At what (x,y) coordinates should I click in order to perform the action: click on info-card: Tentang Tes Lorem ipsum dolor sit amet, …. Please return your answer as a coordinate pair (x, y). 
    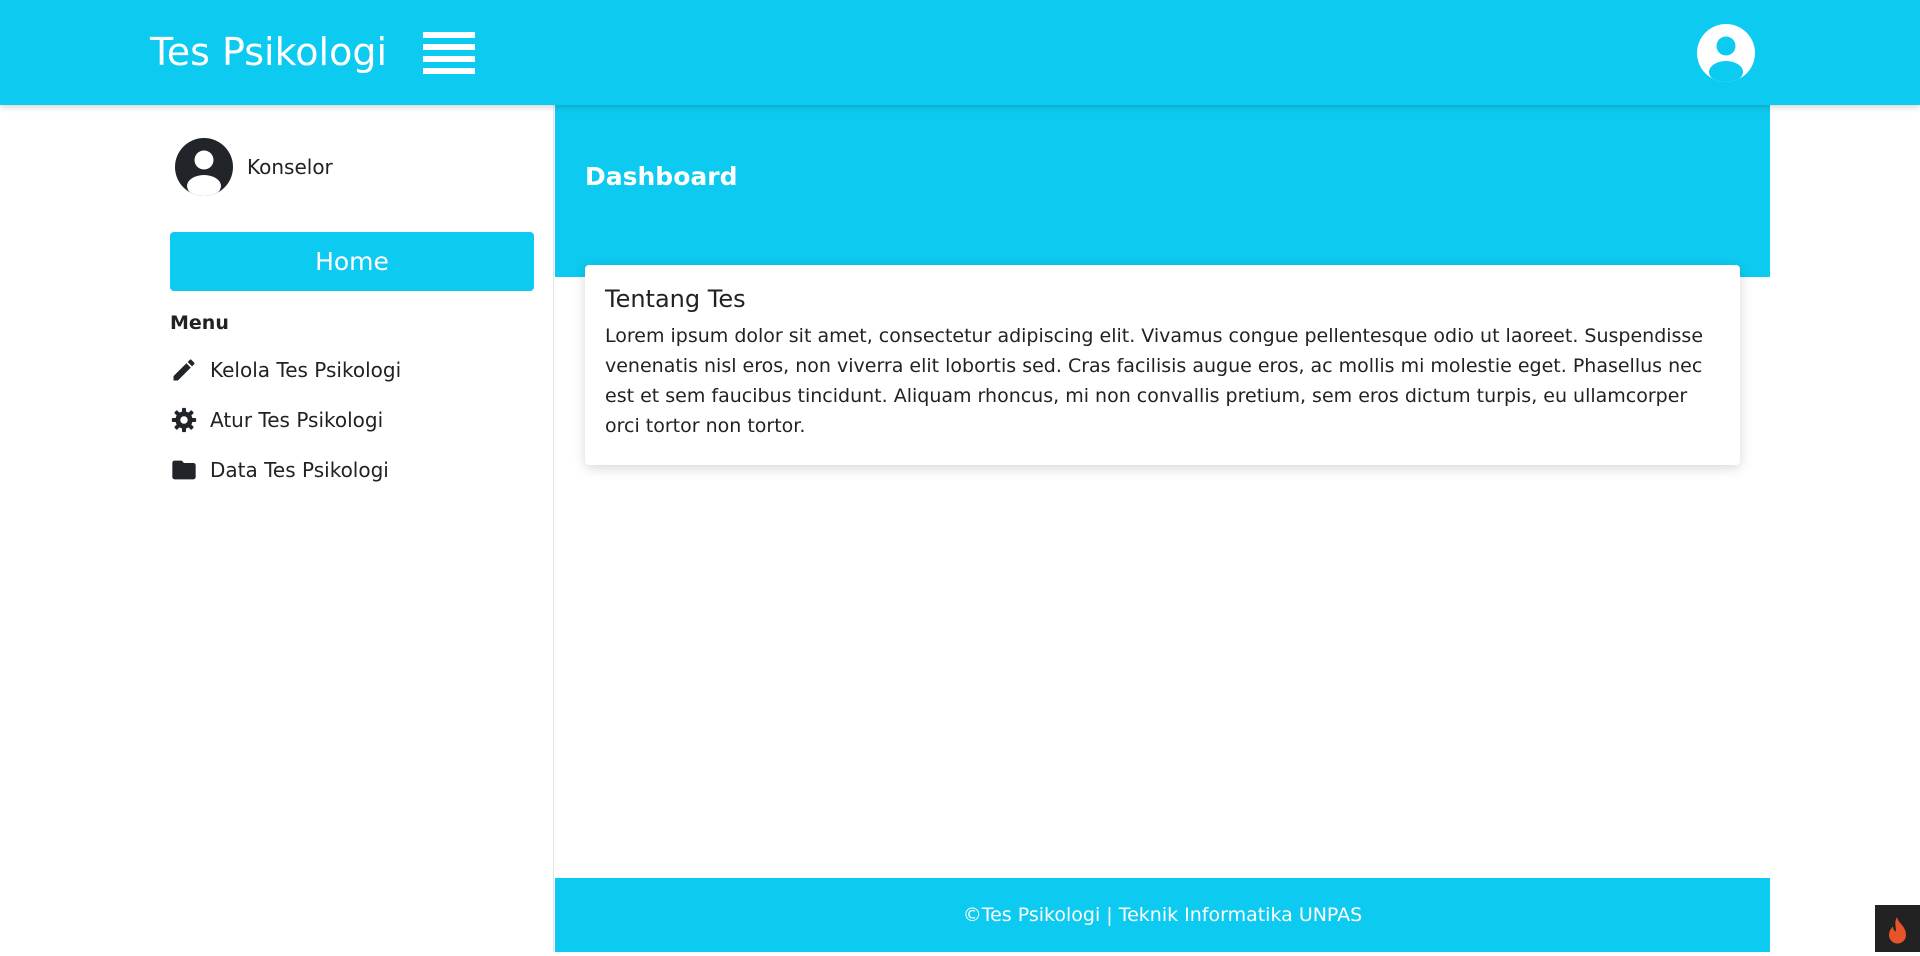
    Looking at the image, I should click on (1162, 365).